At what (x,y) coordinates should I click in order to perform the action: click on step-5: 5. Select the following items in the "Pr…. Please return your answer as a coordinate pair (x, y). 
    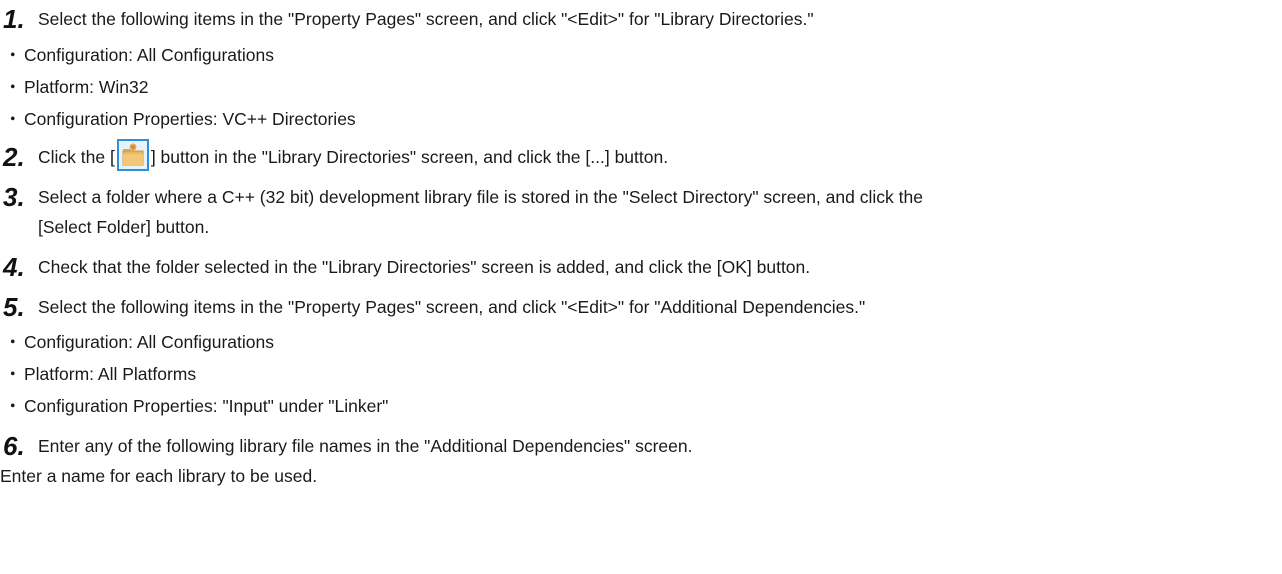
    Looking at the image, I should click on (641, 307).